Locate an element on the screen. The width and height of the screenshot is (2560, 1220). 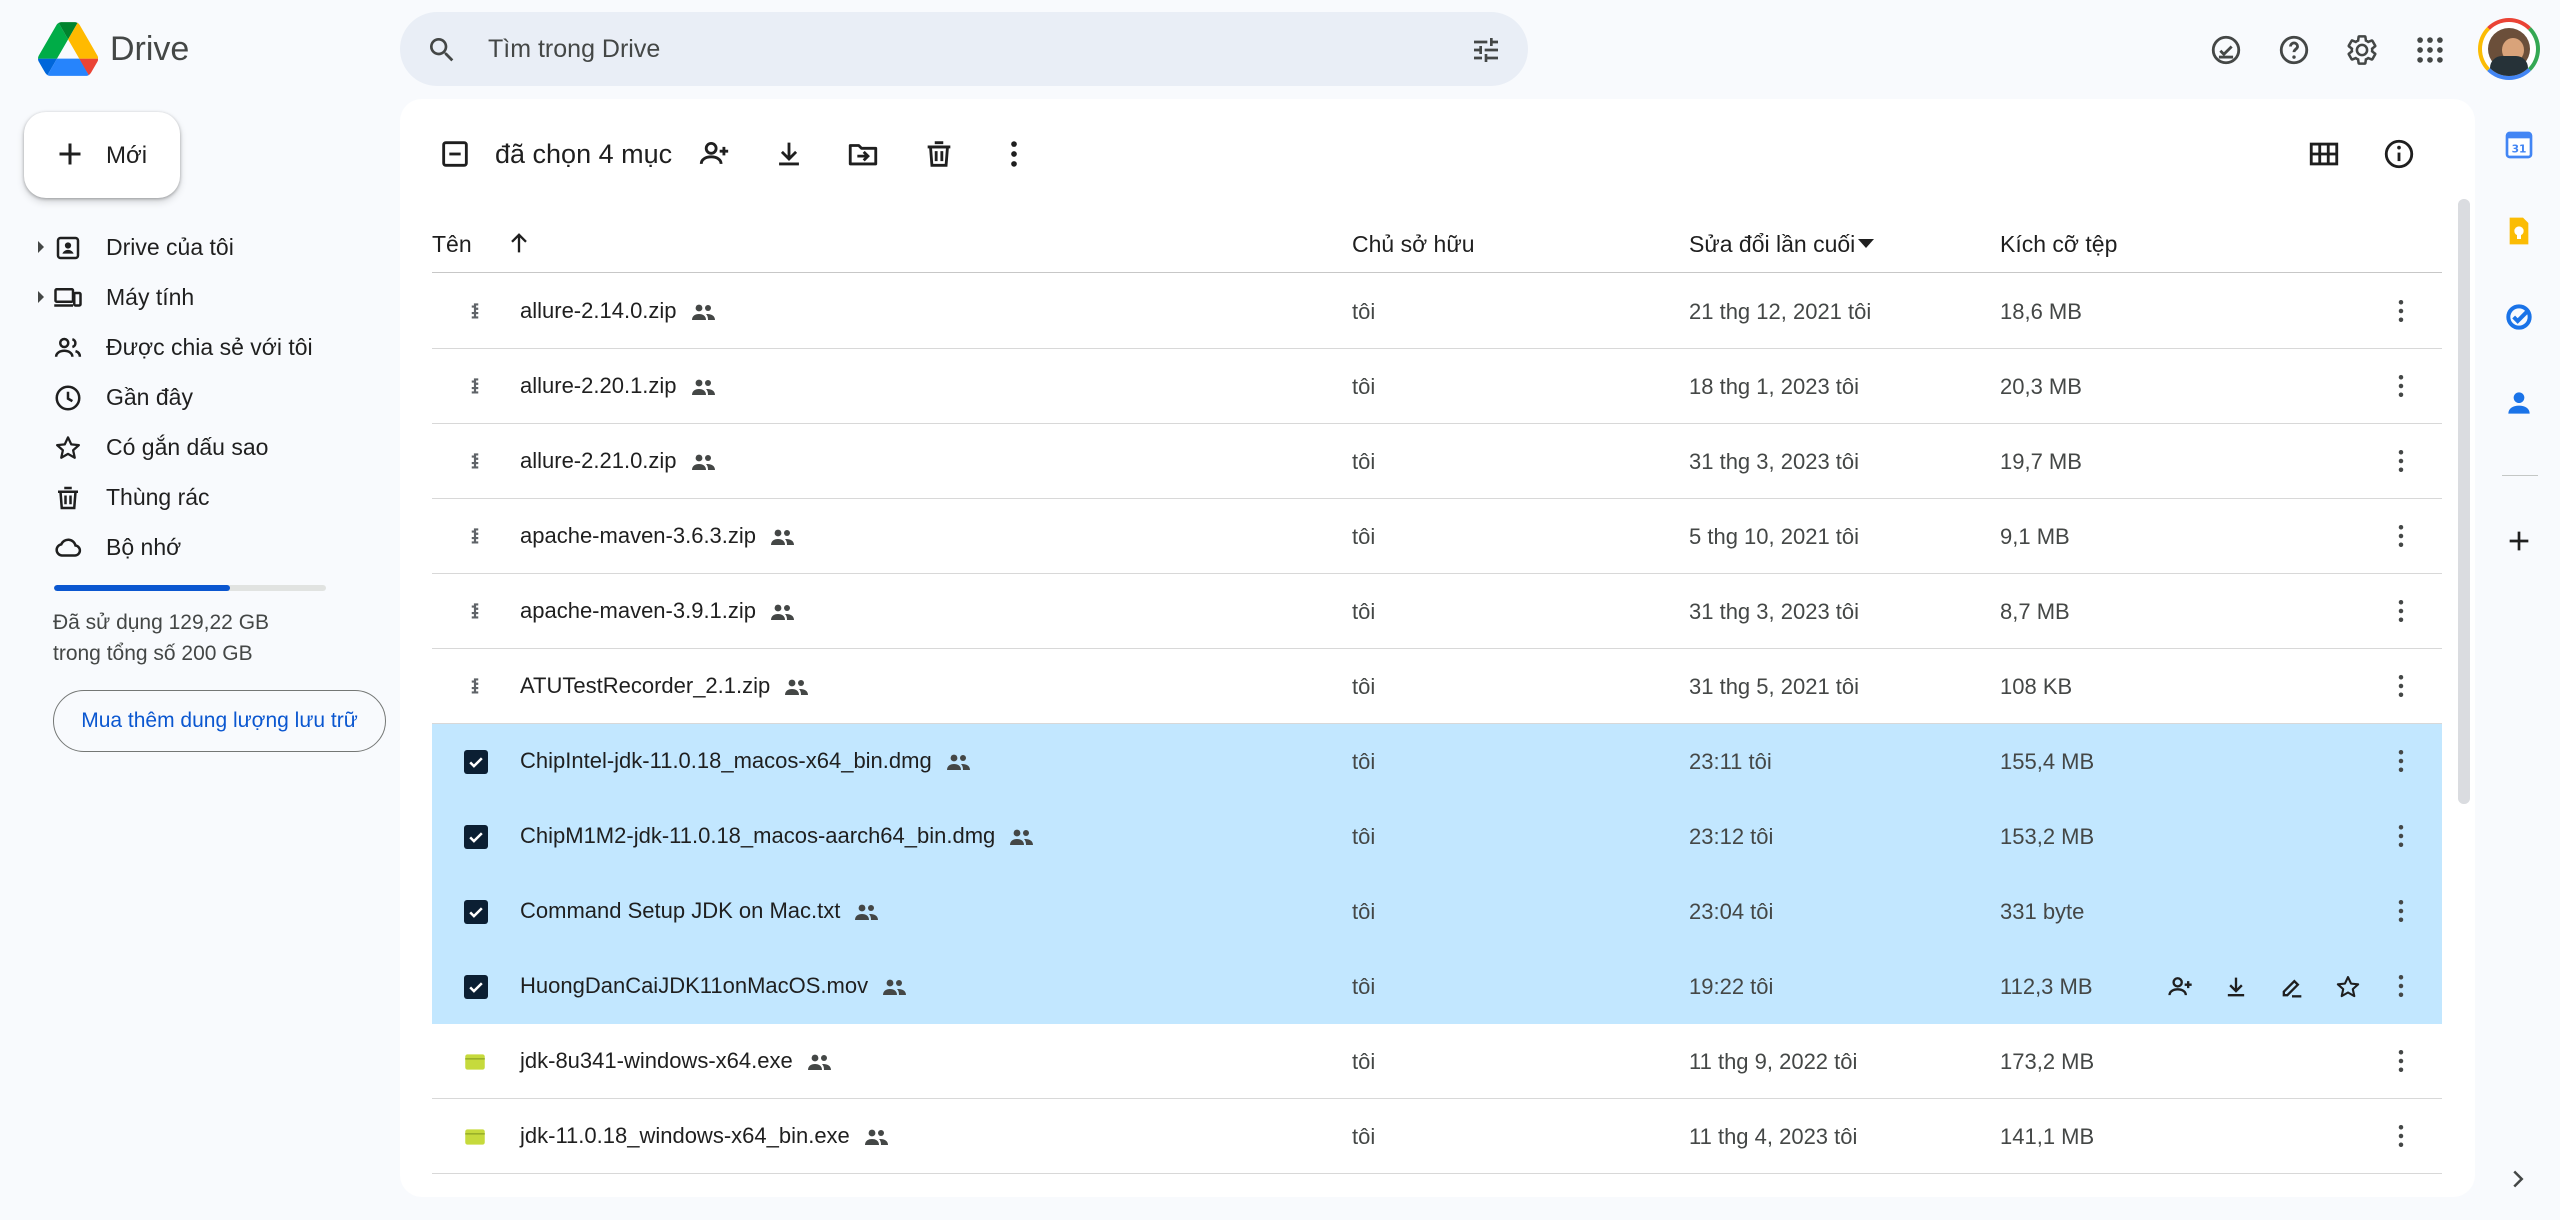
new-button-label: Mới is located at coordinates (127, 155).